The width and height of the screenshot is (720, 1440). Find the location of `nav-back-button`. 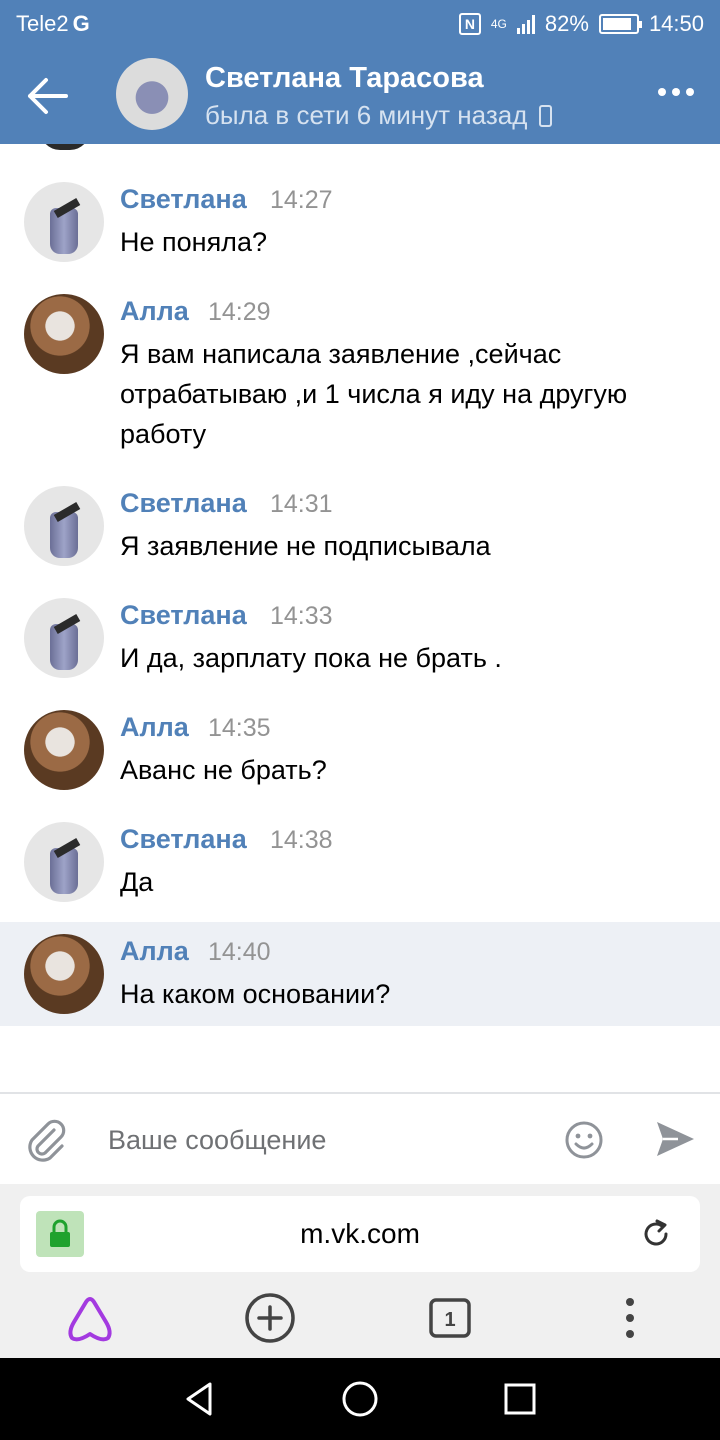

nav-back-button is located at coordinates (200, 1399).